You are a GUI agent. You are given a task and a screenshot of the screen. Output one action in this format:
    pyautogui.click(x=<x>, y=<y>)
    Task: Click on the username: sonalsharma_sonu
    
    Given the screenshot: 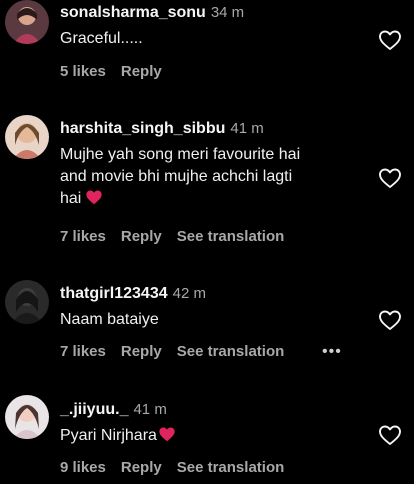 What is the action you would take?
    pyautogui.click(x=133, y=12)
    